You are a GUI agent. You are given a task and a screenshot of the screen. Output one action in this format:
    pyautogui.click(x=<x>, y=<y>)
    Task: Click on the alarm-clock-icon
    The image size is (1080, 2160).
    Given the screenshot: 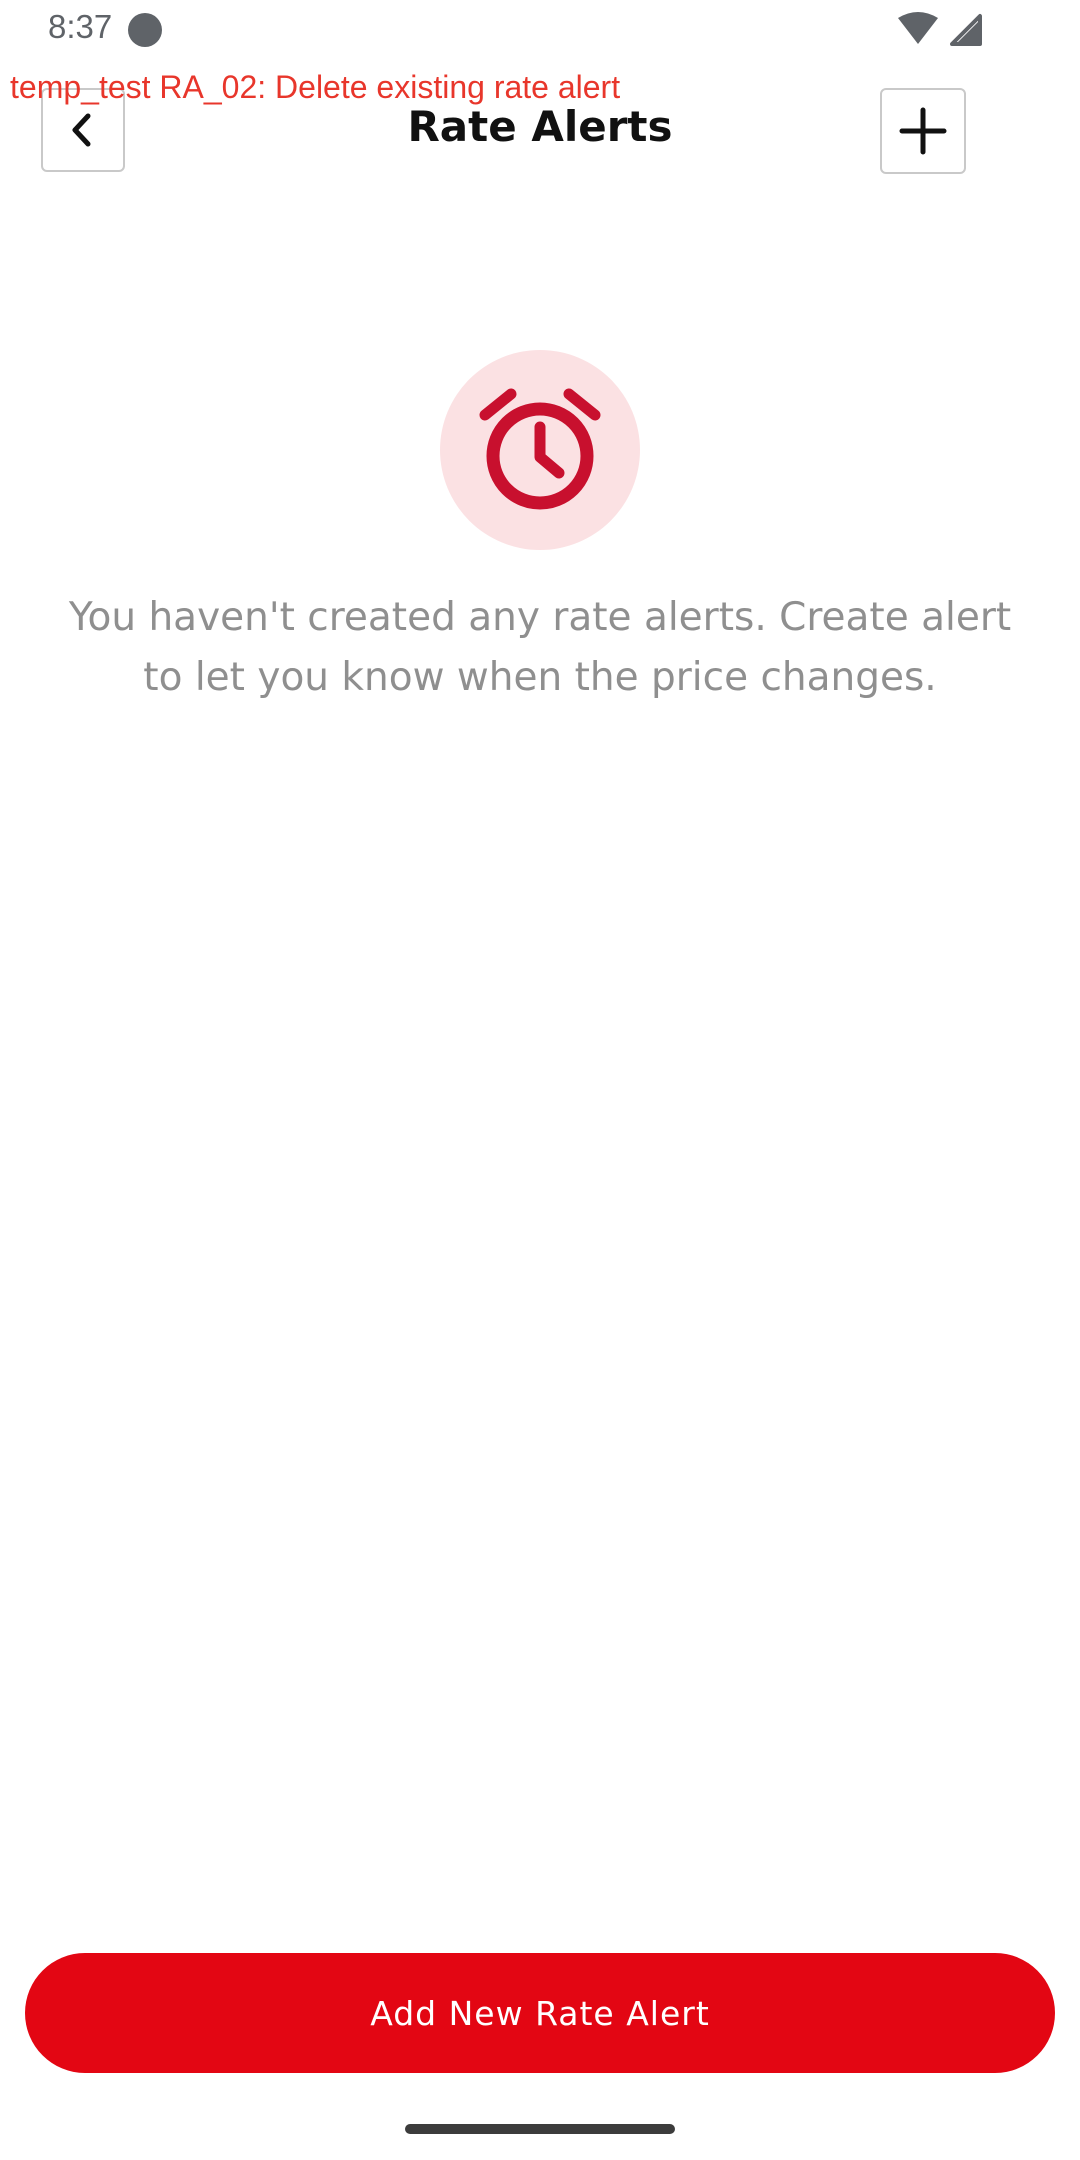 What is the action you would take?
    pyautogui.click(x=540, y=449)
    